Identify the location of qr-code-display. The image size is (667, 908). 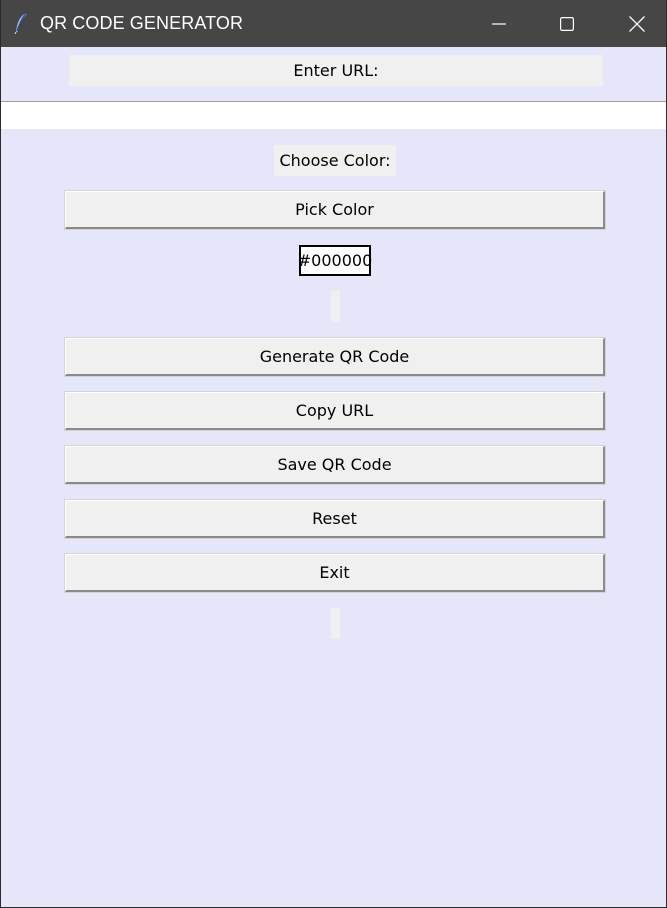
(335, 306).